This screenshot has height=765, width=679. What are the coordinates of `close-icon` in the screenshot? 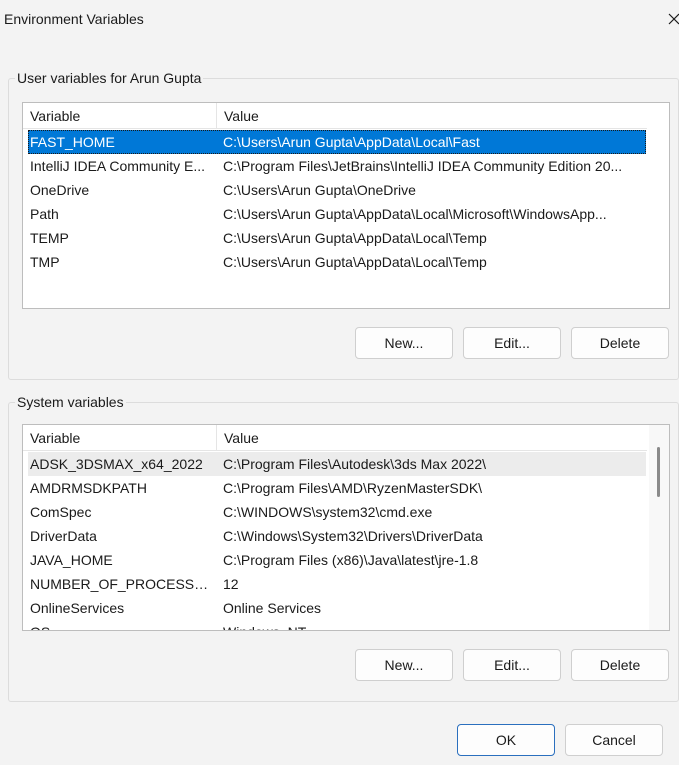 It's located at (673, 19).